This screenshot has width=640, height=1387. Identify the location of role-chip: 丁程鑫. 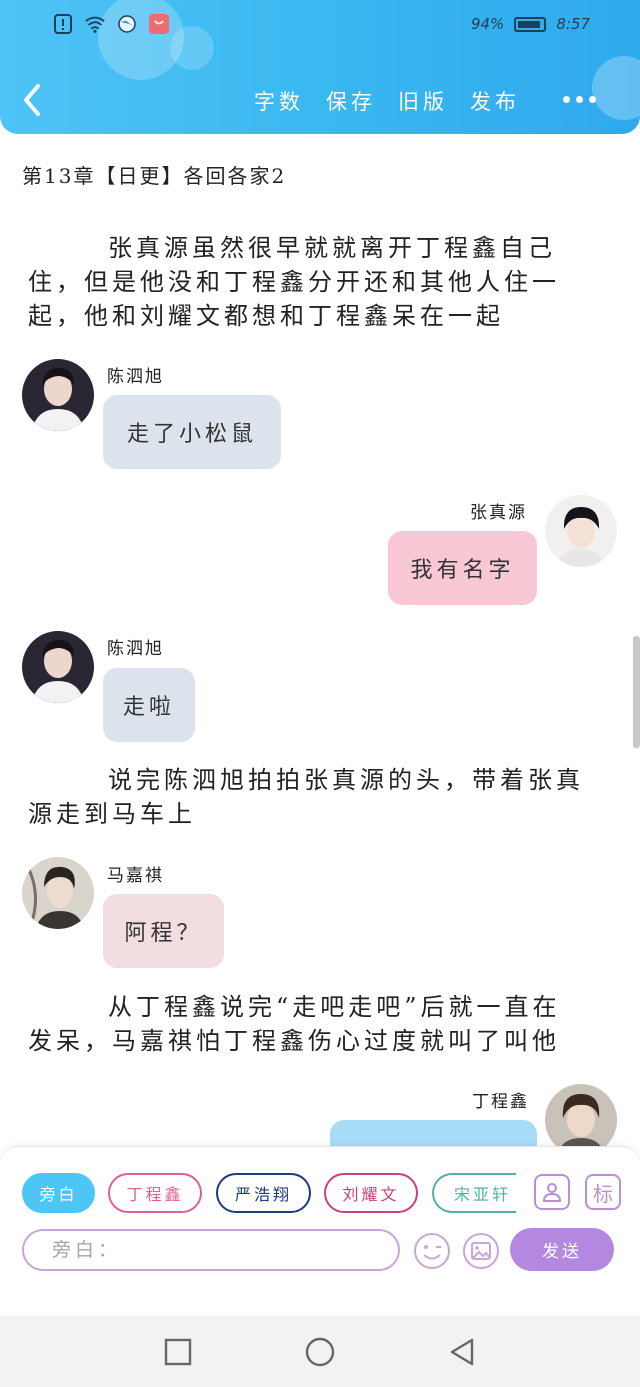
(155, 1193).